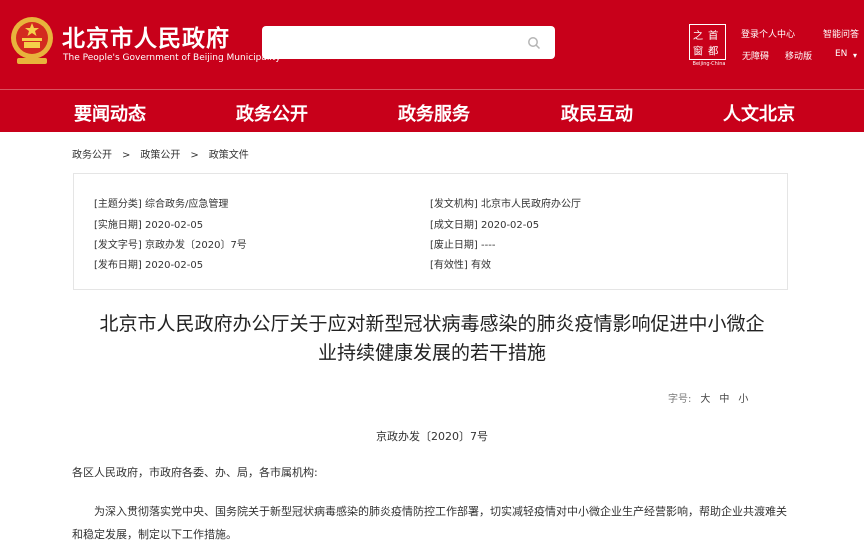  Describe the element at coordinates (110, 113) in the screenshot. I see `nav-item-news: 要闻动态` at that location.